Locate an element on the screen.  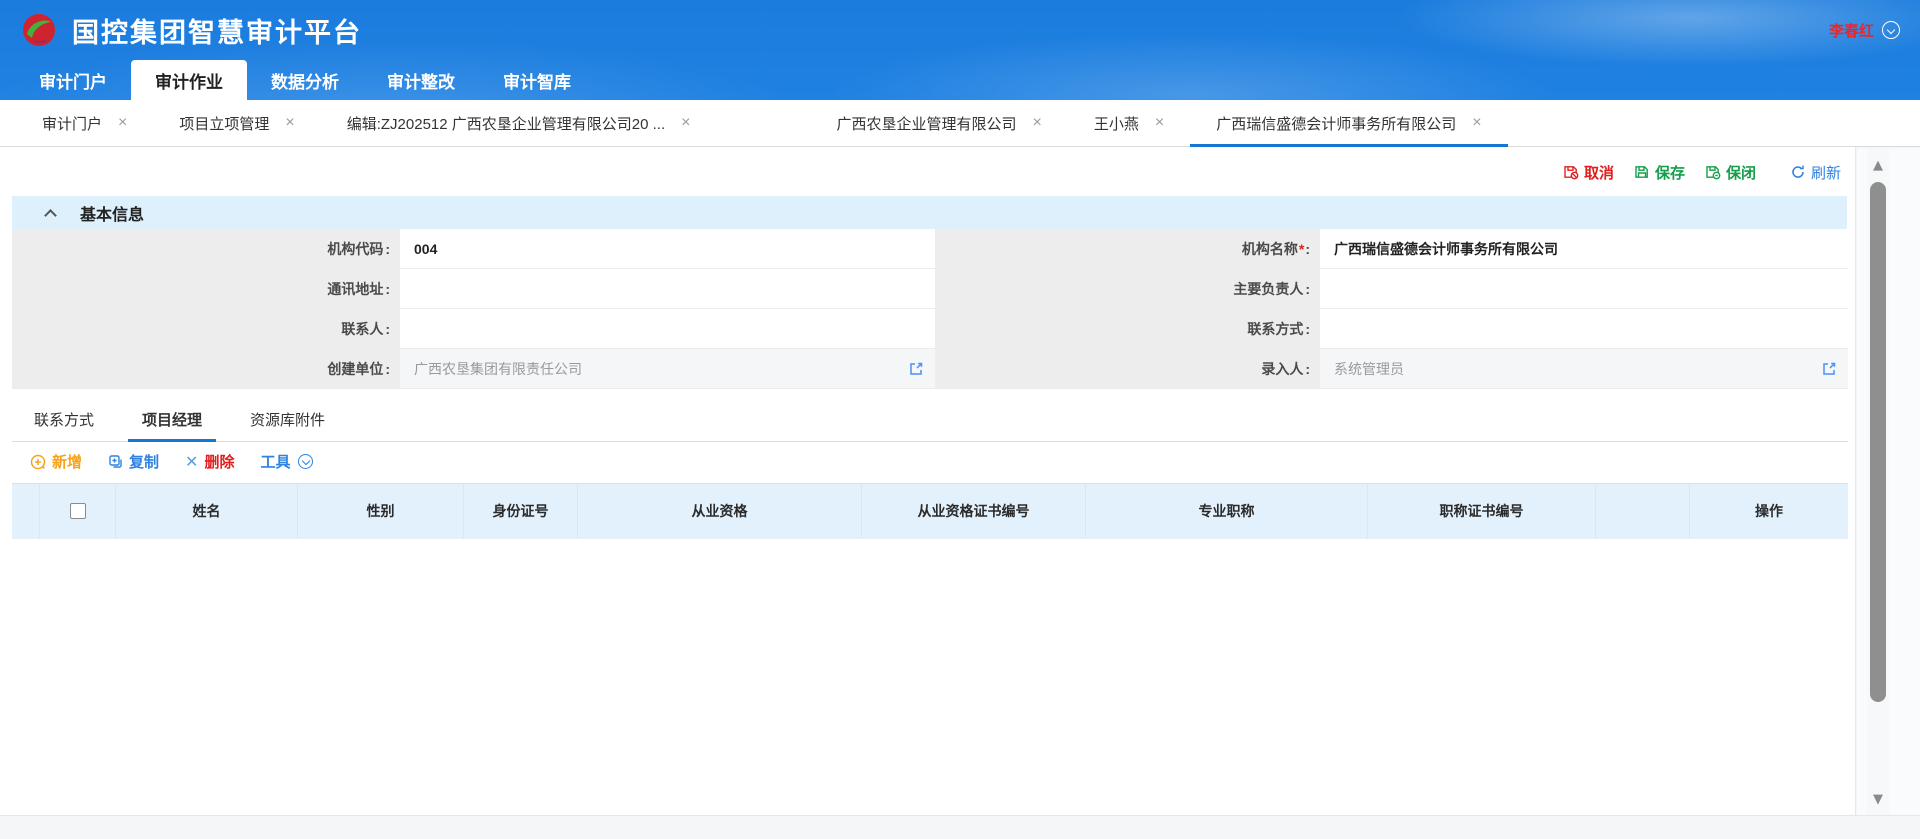
nav-item-data-analysis: 数据分析 is located at coordinates (305, 80).